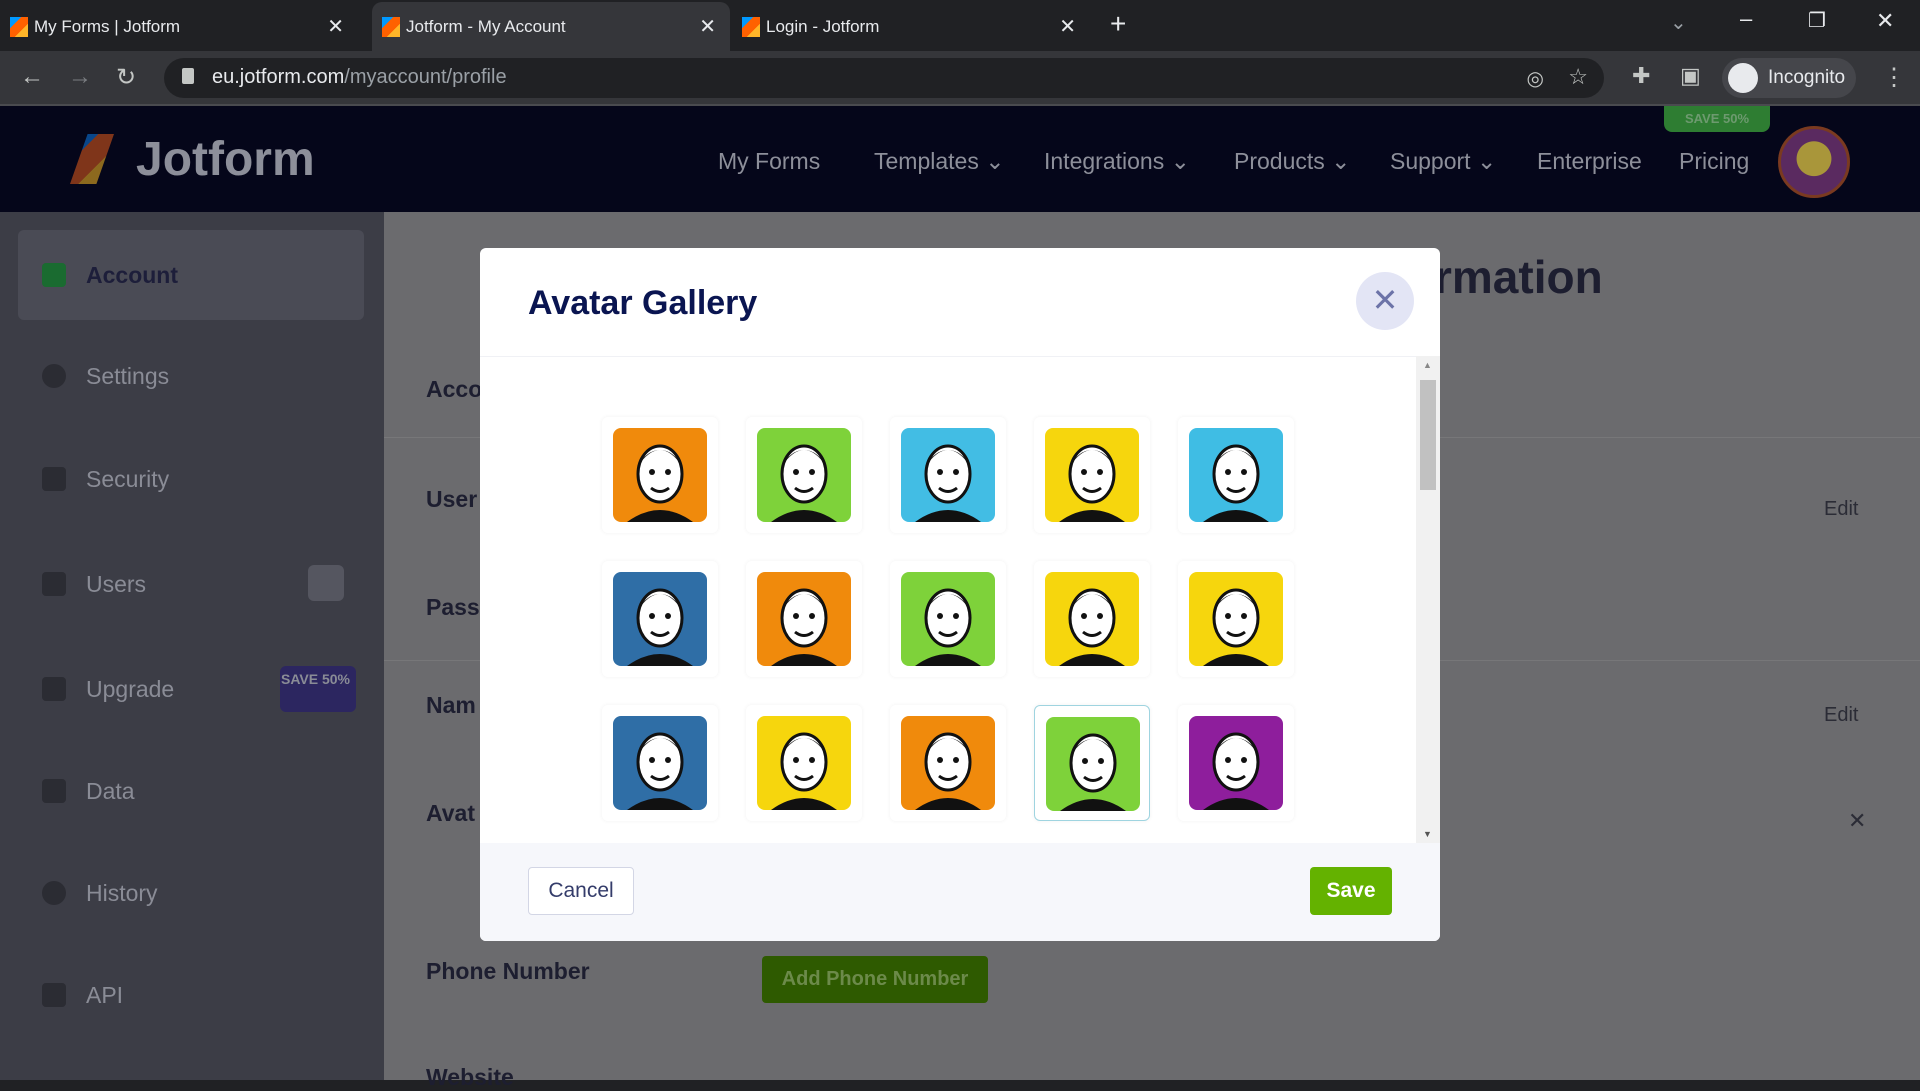 The width and height of the screenshot is (1920, 1091). Describe the element at coordinates (128, 375) in the screenshot. I see `sidebar-item-label: Settings` at that location.